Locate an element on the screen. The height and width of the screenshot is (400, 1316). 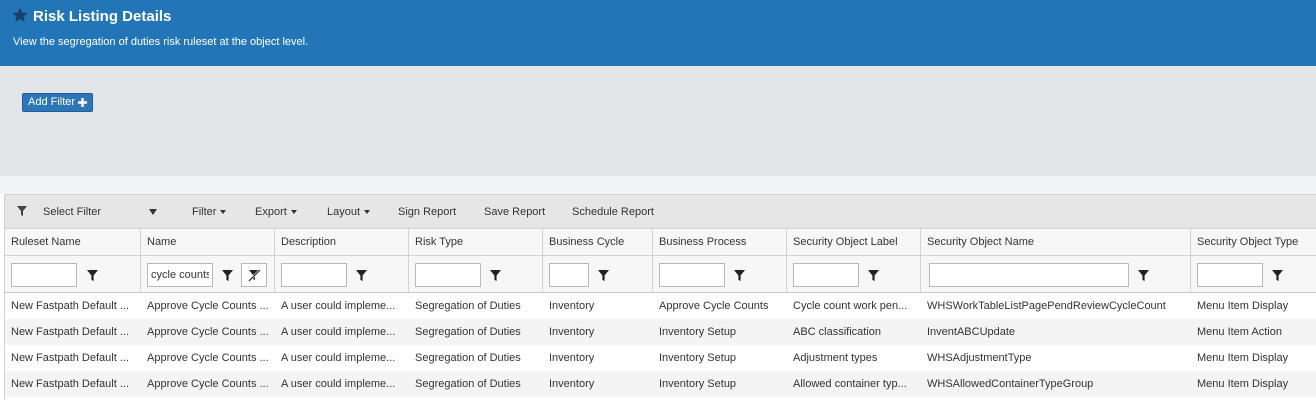
column-header-security-object-label: Security Object Label is located at coordinates (854, 242).